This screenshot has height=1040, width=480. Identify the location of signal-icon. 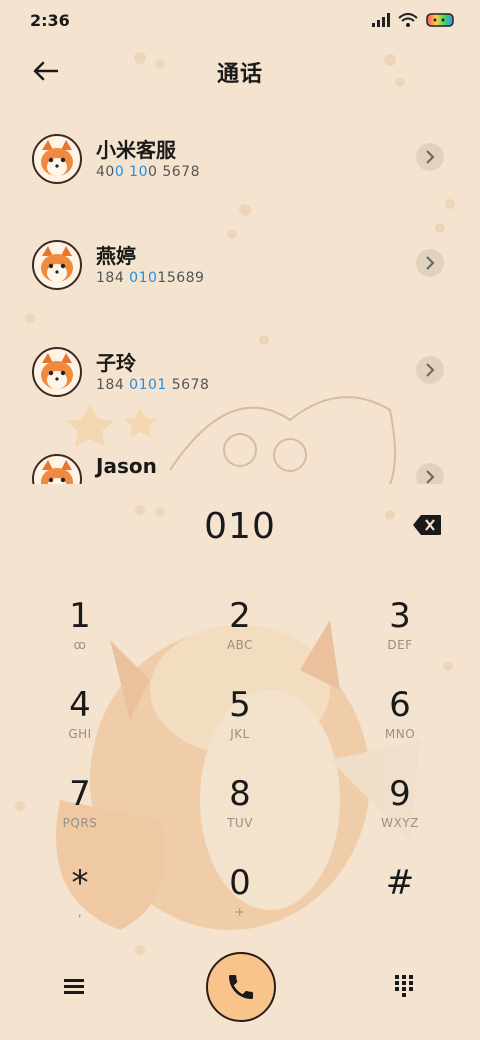
(381, 20).